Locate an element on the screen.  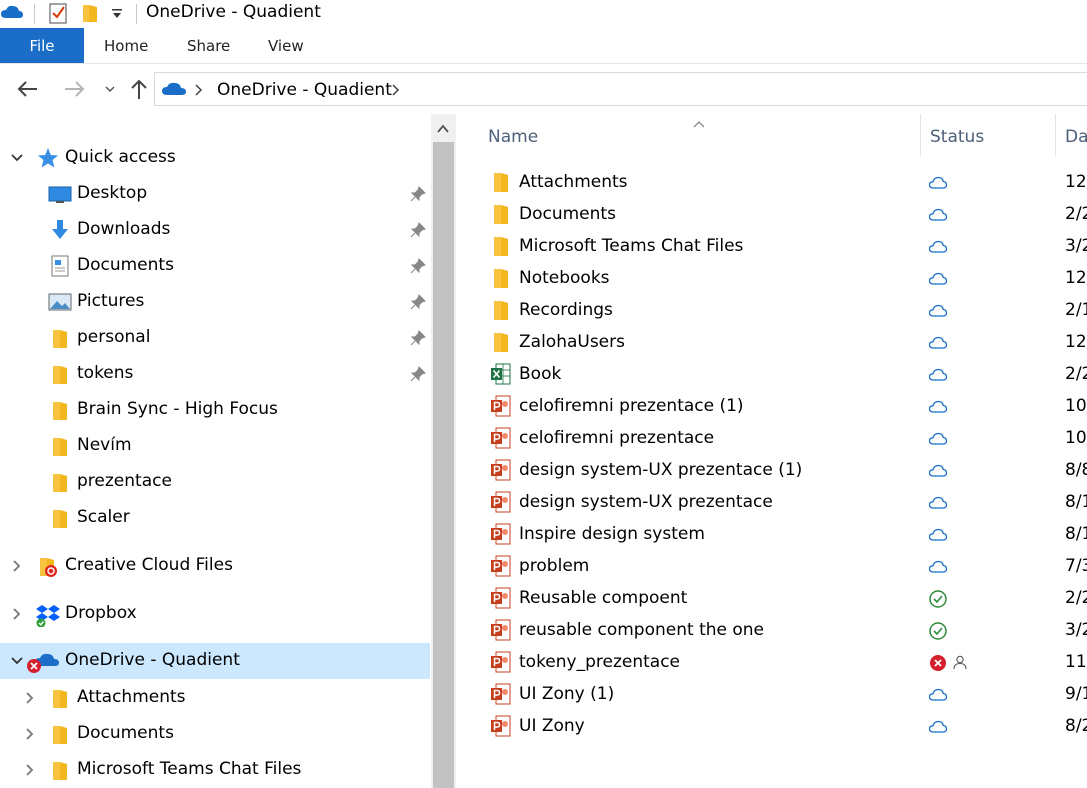
file-row: design system-UX prezentace (1) 8/8 is located at coordinates (772, 470).